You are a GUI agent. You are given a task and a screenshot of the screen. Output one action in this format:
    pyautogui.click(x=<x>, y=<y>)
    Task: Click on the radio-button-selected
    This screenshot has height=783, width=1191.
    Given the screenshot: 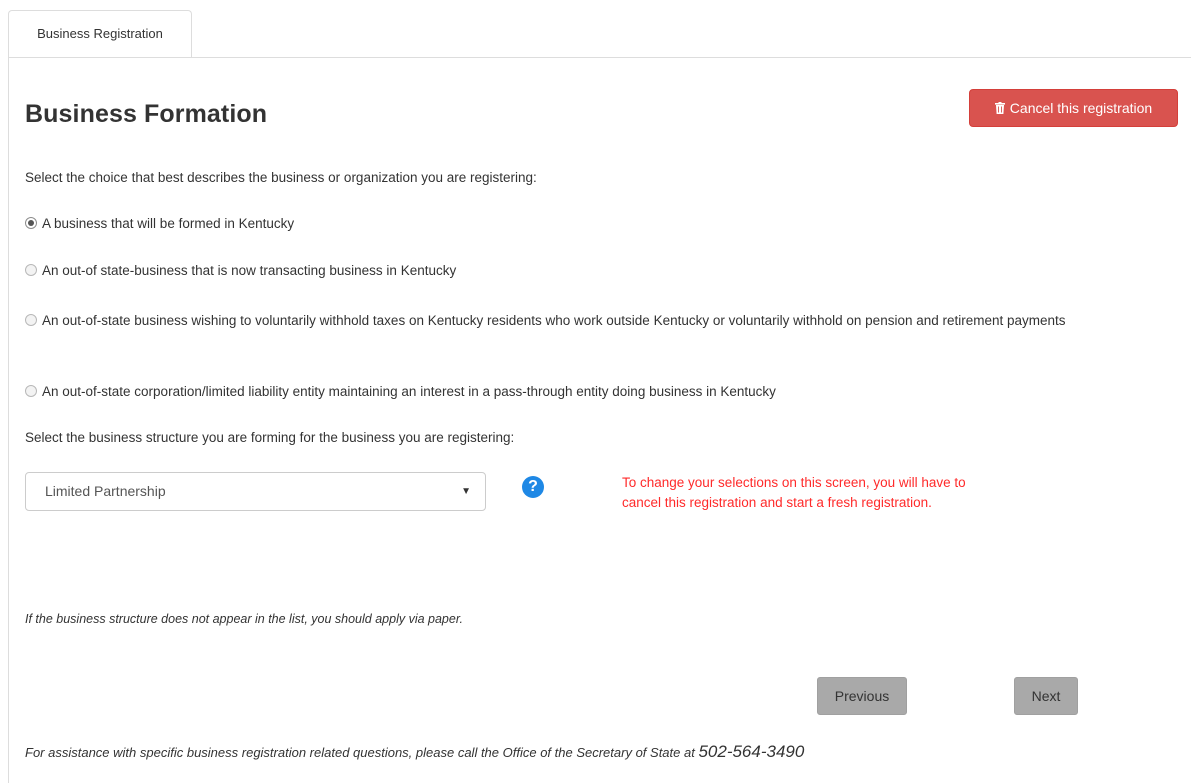 What is the action you would take?
    pyautogui.click(x=31, y=223)
    